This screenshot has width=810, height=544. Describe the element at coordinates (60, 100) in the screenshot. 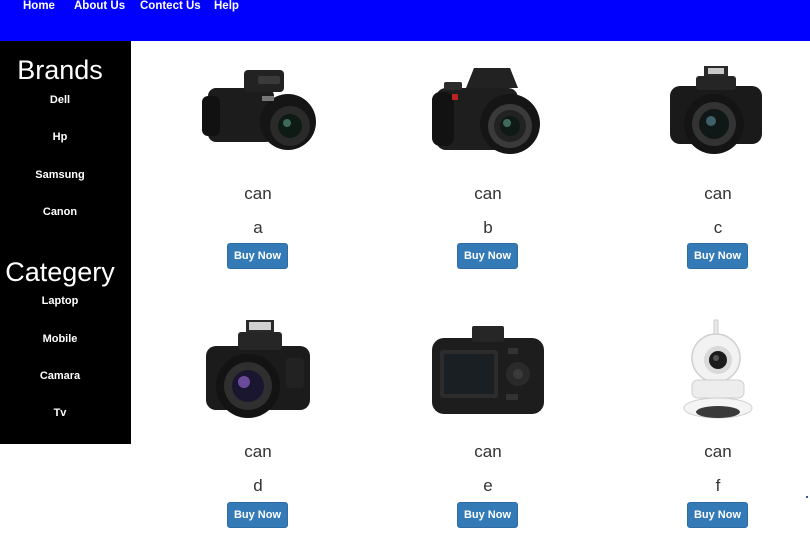

I see `sidebar-brand-dell: Dell` at that location.